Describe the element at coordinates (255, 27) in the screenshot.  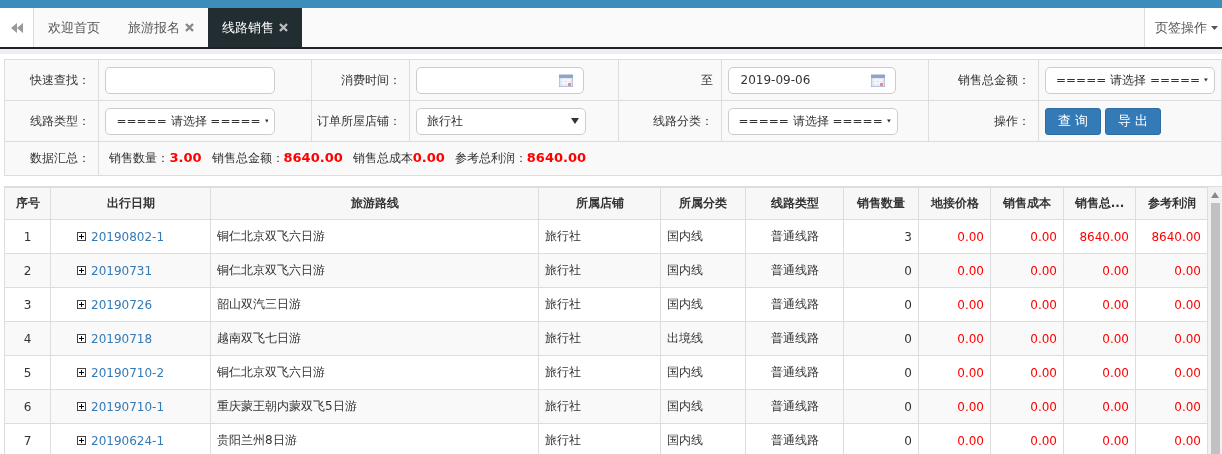
I see `tab: 线路销售` at that location.